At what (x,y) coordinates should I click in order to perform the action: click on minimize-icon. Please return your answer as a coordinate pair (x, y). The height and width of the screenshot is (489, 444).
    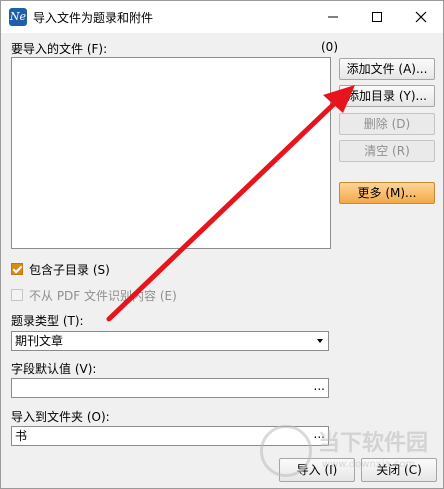
    Looking at the image, I should click on (333, 17).